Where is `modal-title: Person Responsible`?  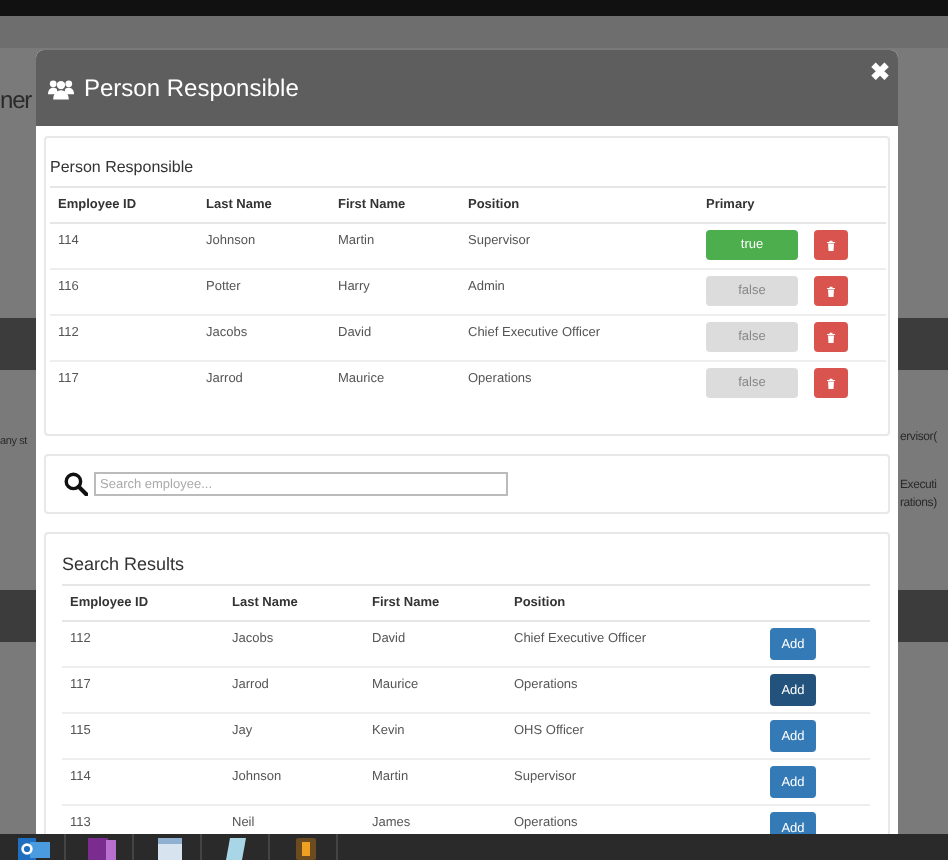
modal-title: Person Responsible is located at coordinates (191, 88).